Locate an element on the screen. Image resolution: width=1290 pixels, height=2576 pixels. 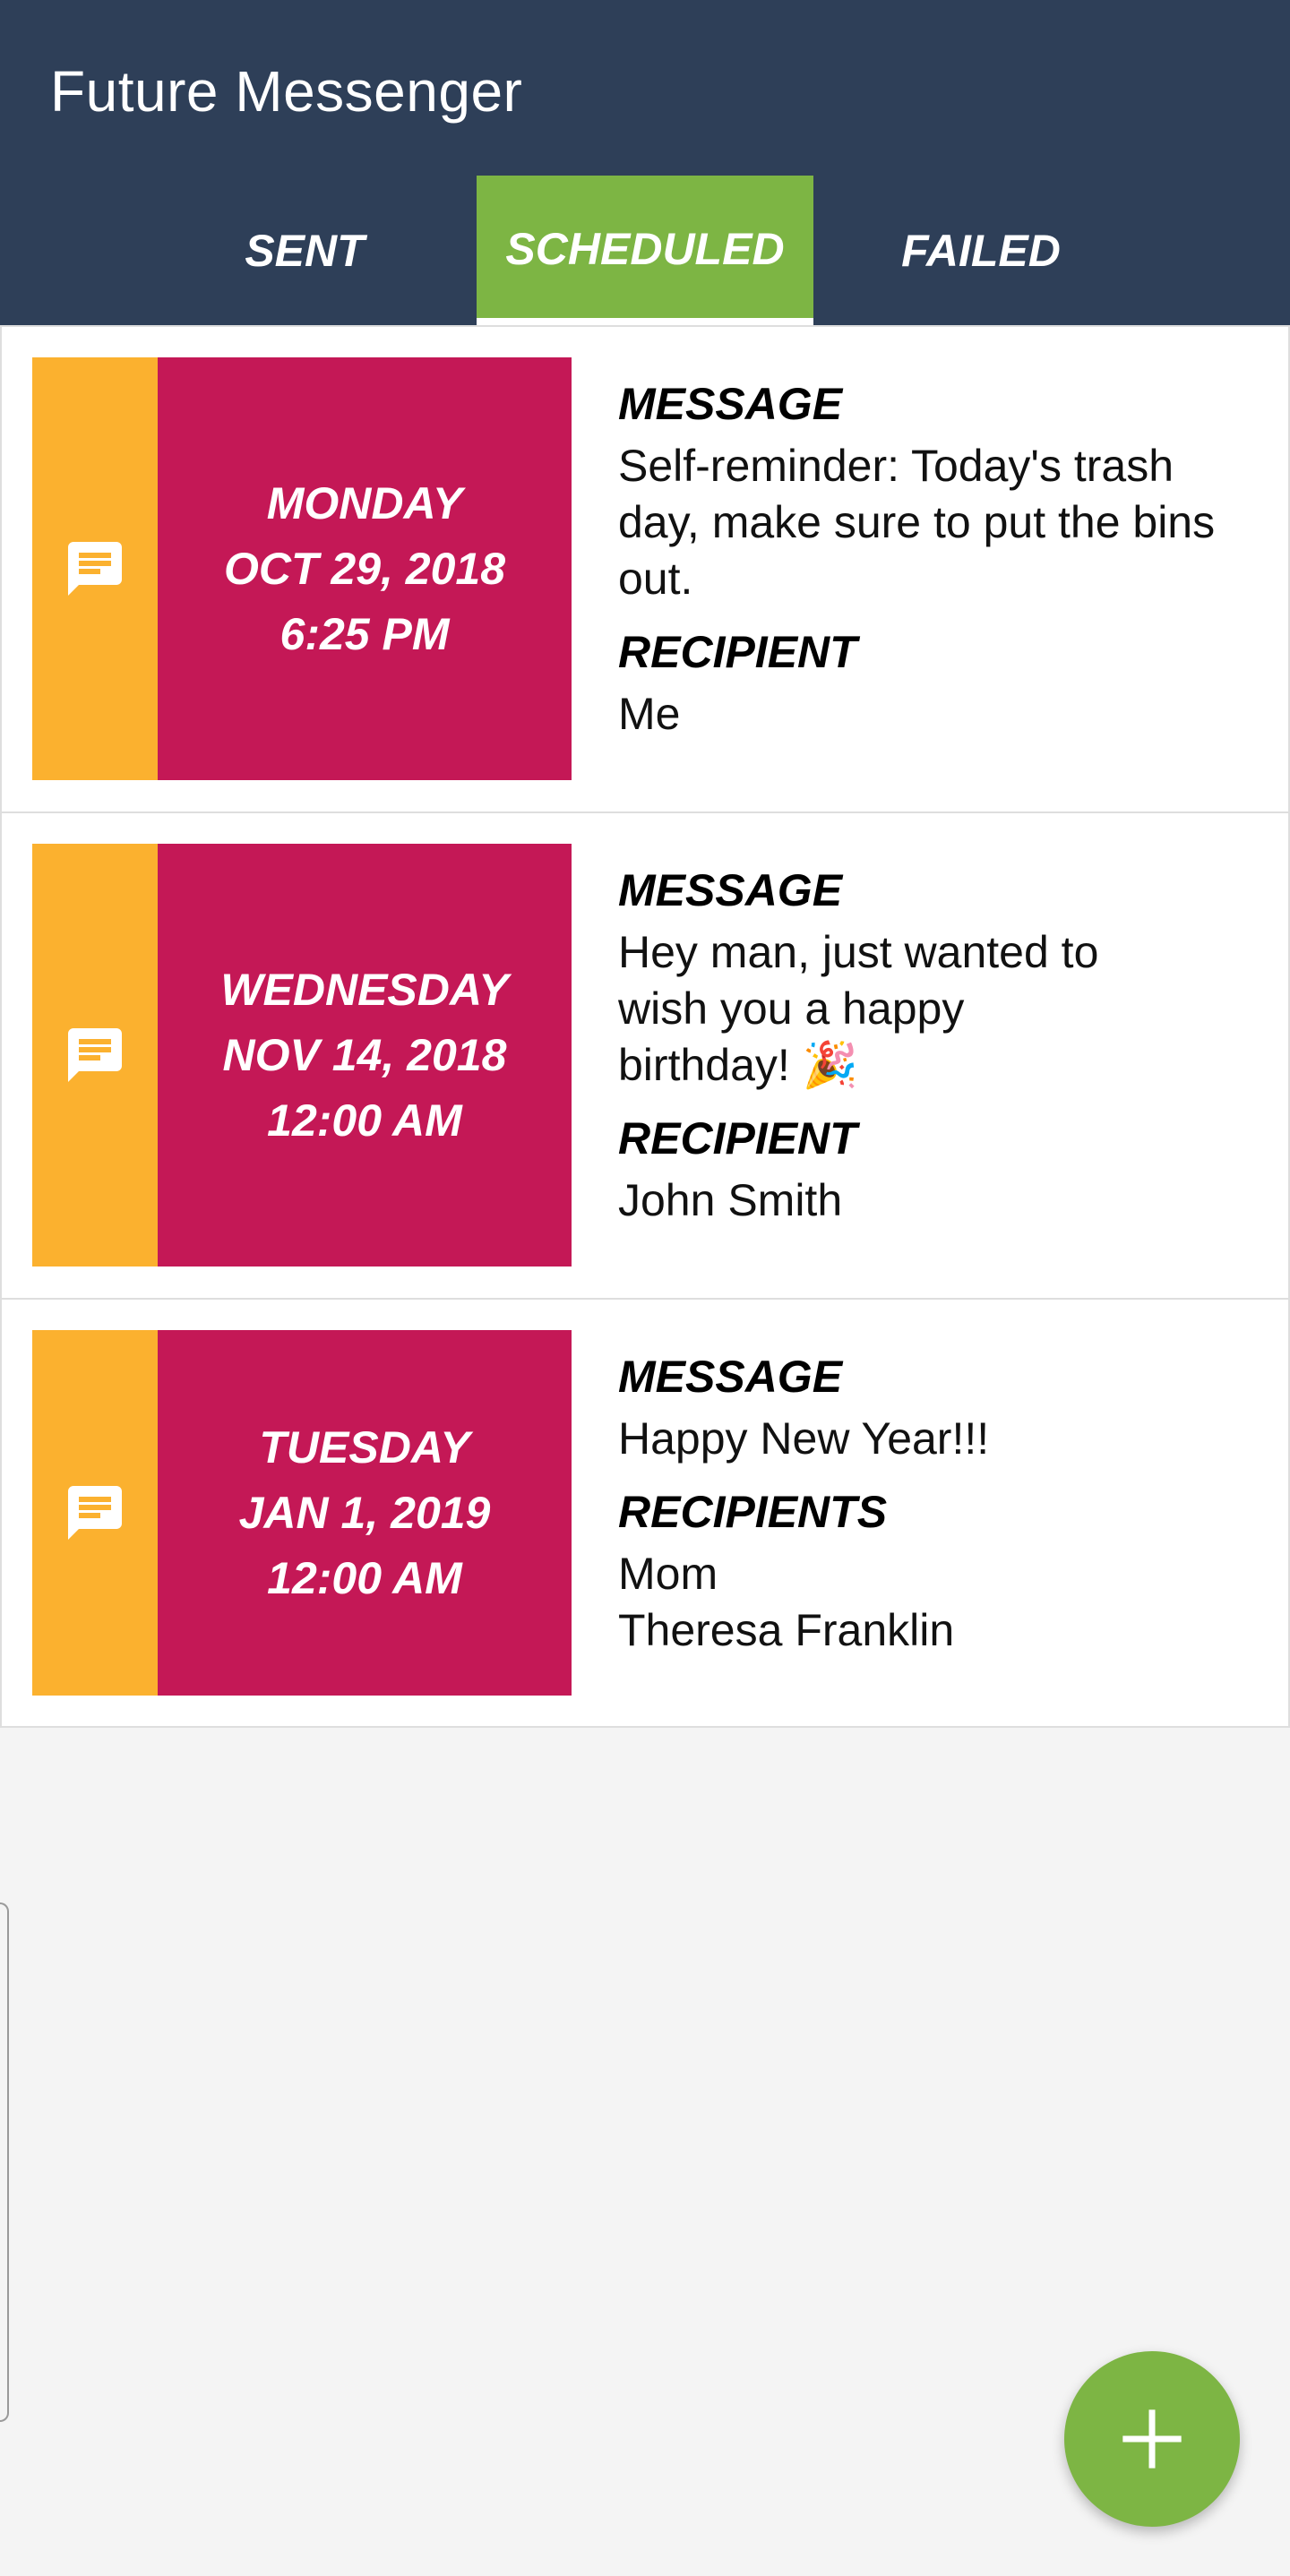
scheduled-date-box: TUESDAY JAN 1, 2019 12:00 AM is located at coordinates (365, 1513).